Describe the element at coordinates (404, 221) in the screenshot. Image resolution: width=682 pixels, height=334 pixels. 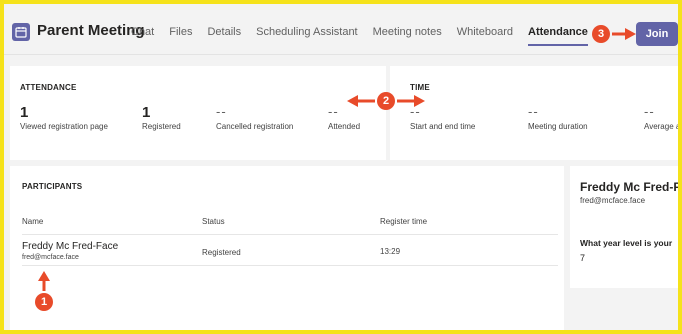
I see `column-header-register-time: Register time` at that location.